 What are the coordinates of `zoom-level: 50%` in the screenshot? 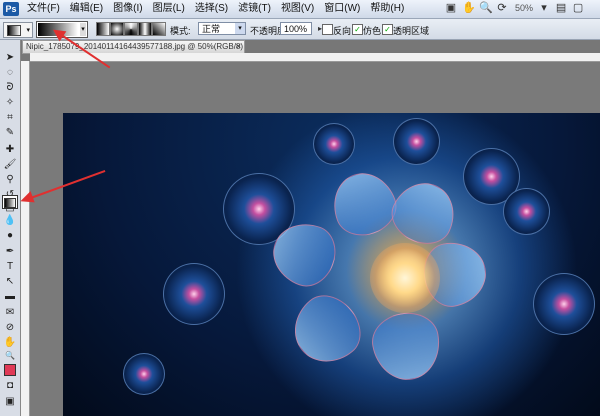 It's located at (524, 8).